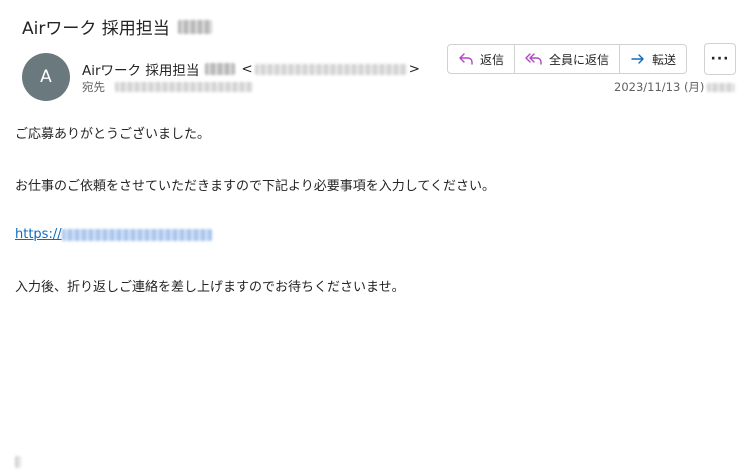 The width and height of the screenshot is (742, 476). What do you see at coordinates (210, 287) in the screenshot?
I see `body-line-4: 入力後、折り返しご連絡を差し上げますのでお待ちくださいませ。` at bounding box center [210, 287].